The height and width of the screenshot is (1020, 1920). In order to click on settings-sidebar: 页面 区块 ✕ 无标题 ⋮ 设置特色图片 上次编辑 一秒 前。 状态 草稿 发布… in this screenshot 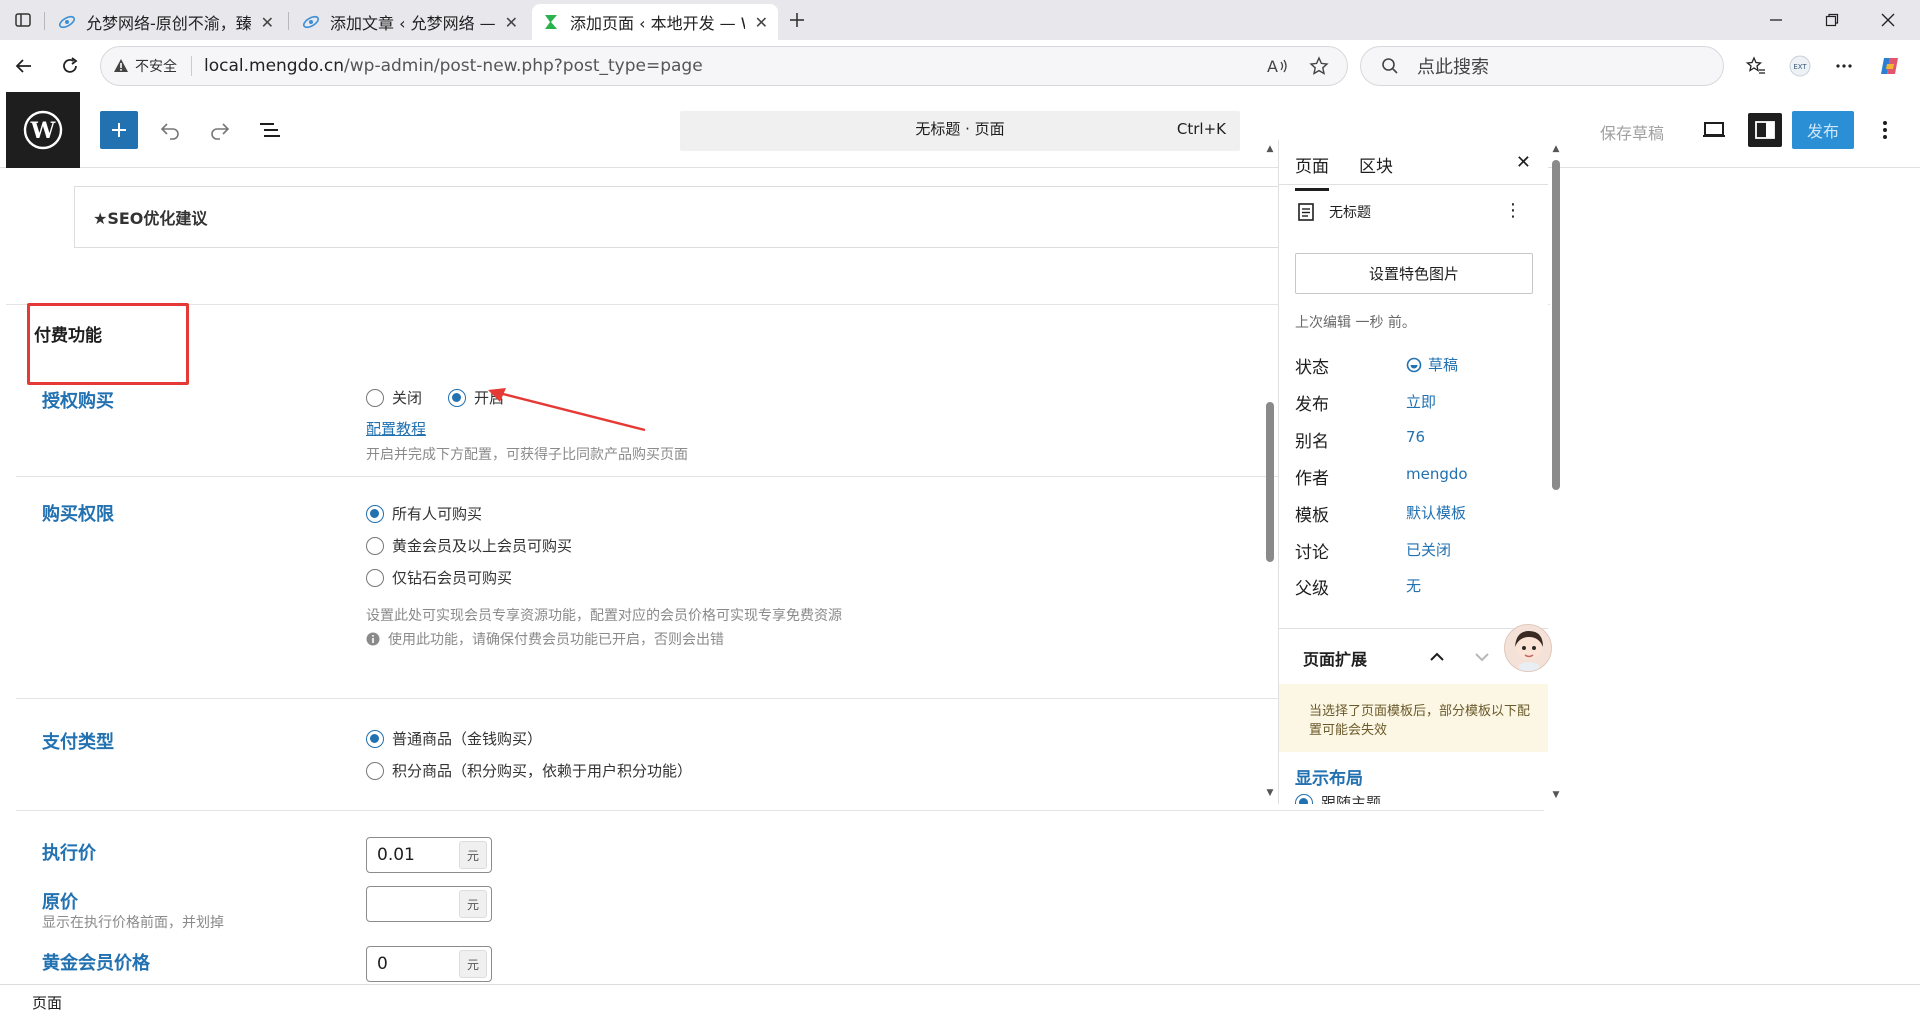, I will do `click(1413, 472)`.